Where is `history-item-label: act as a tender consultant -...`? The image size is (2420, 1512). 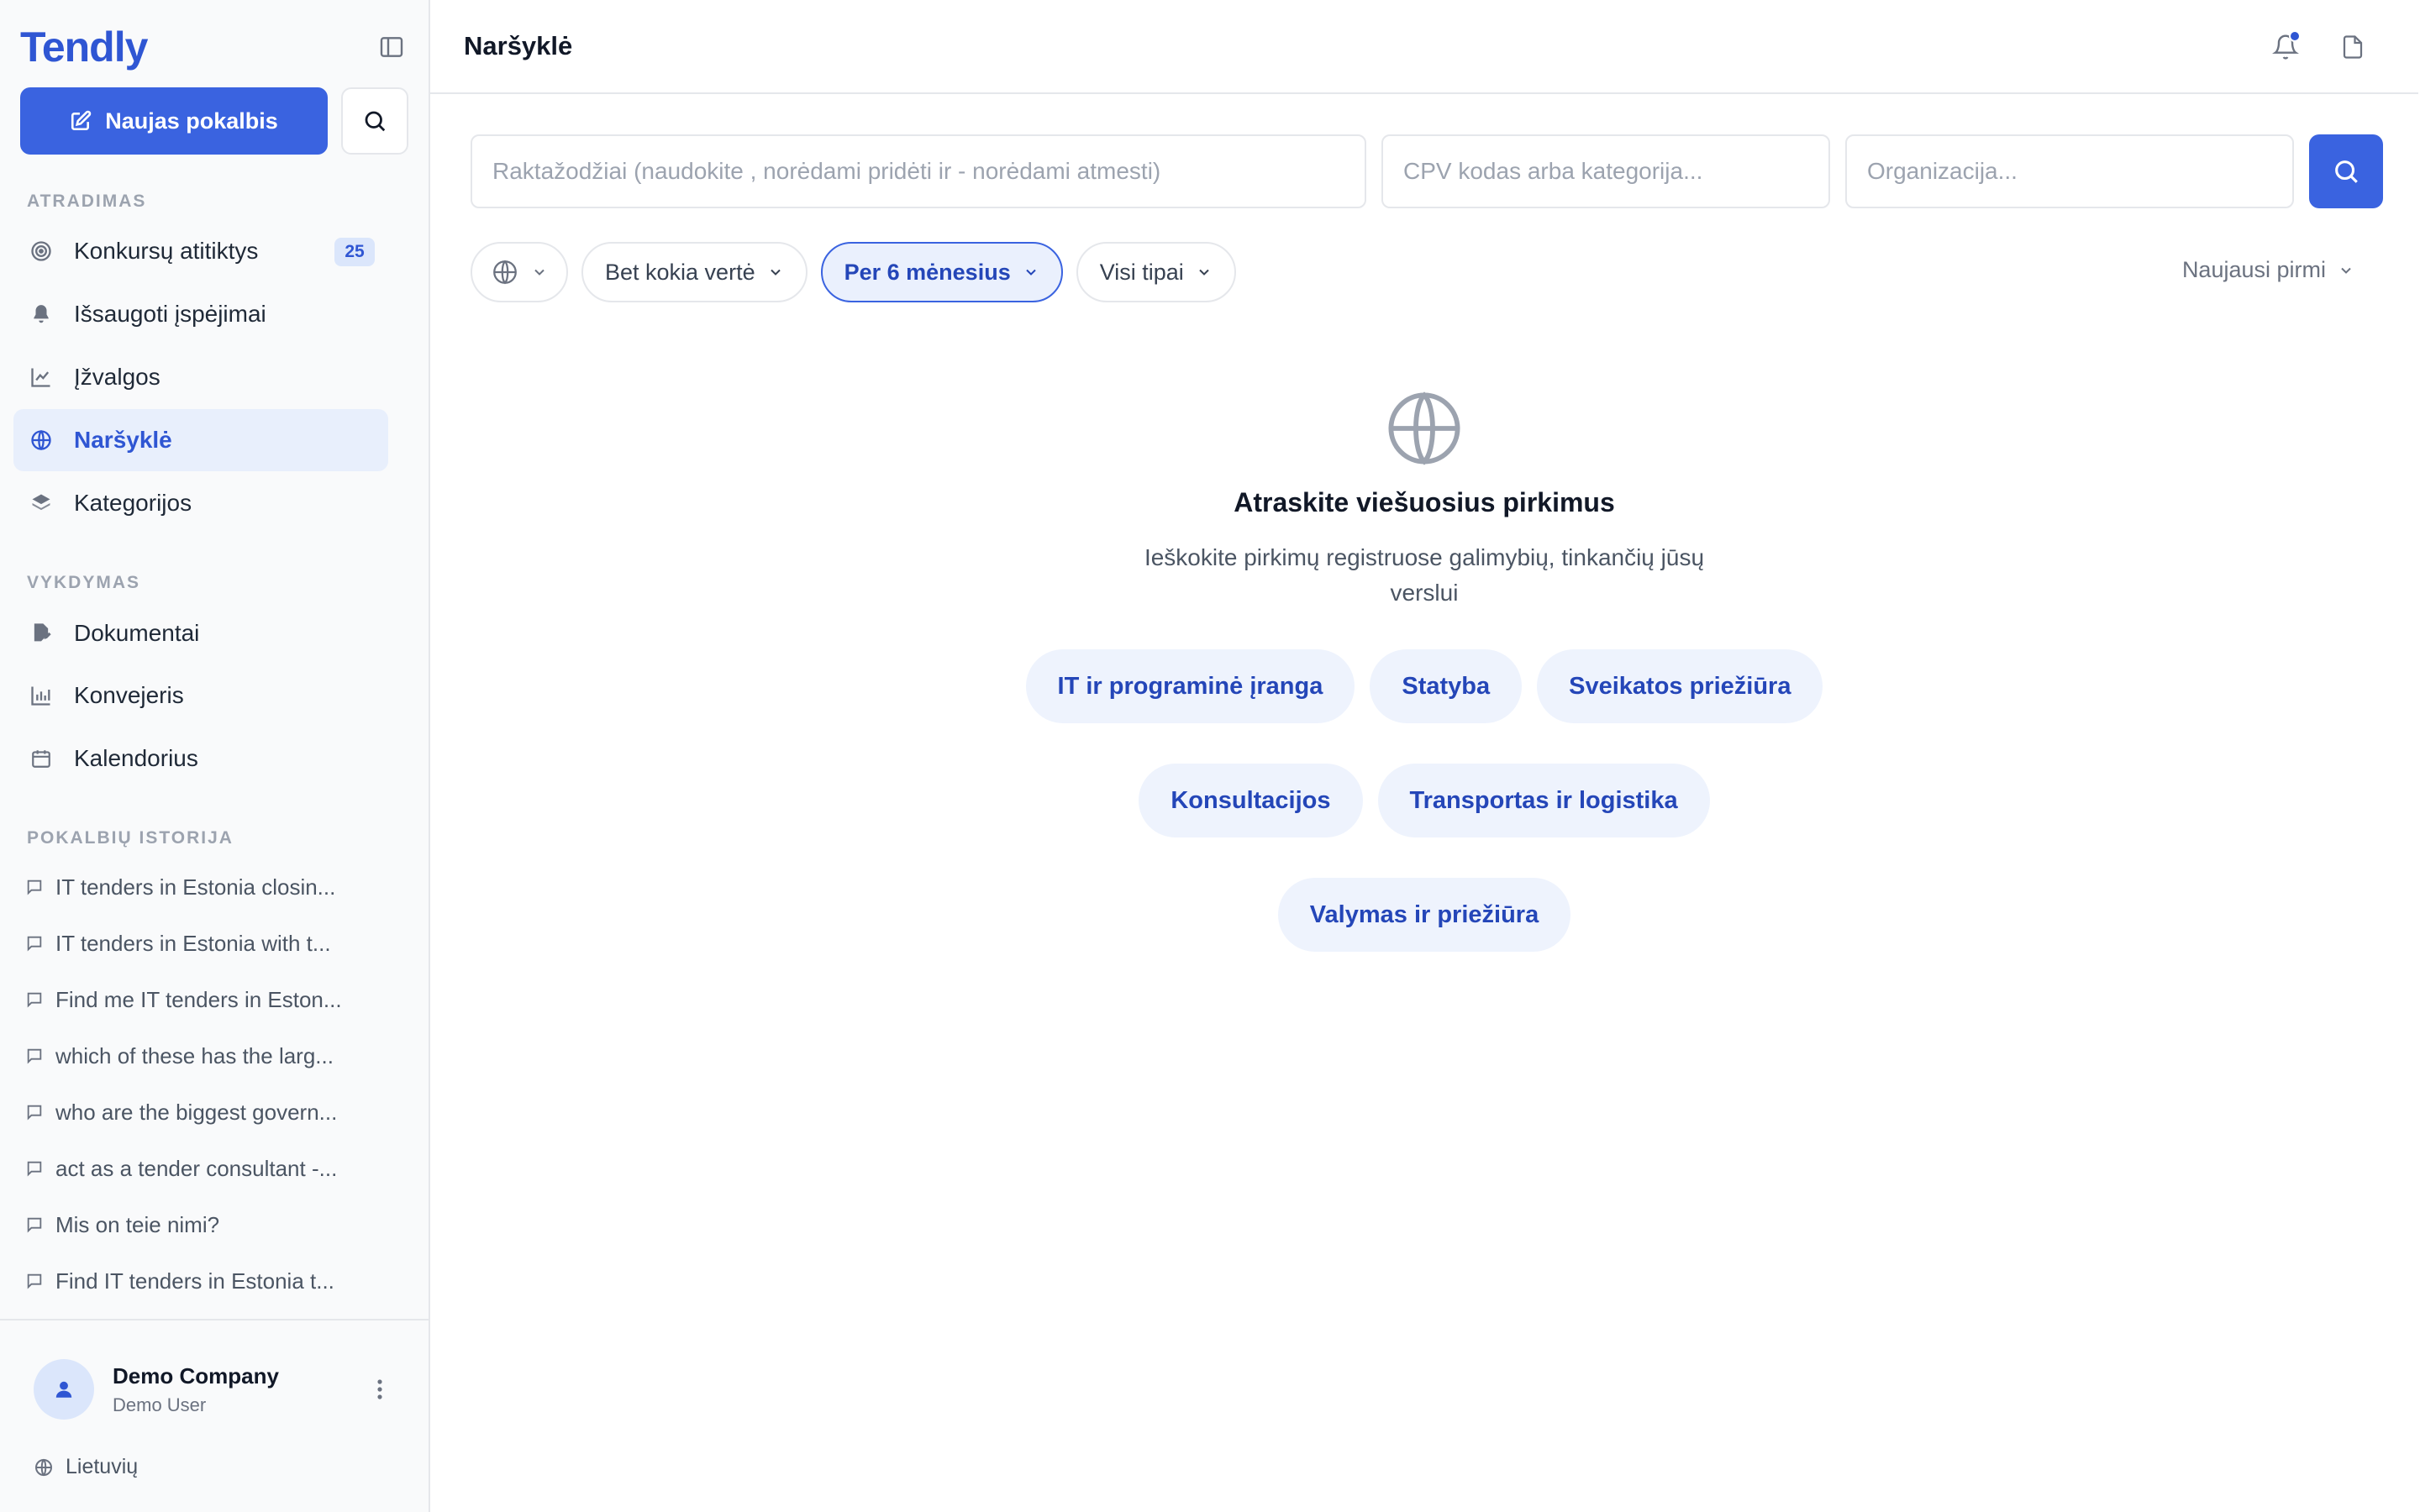
history-item-label: act as a tender consultant -... is located at coordinates (196, 1168).